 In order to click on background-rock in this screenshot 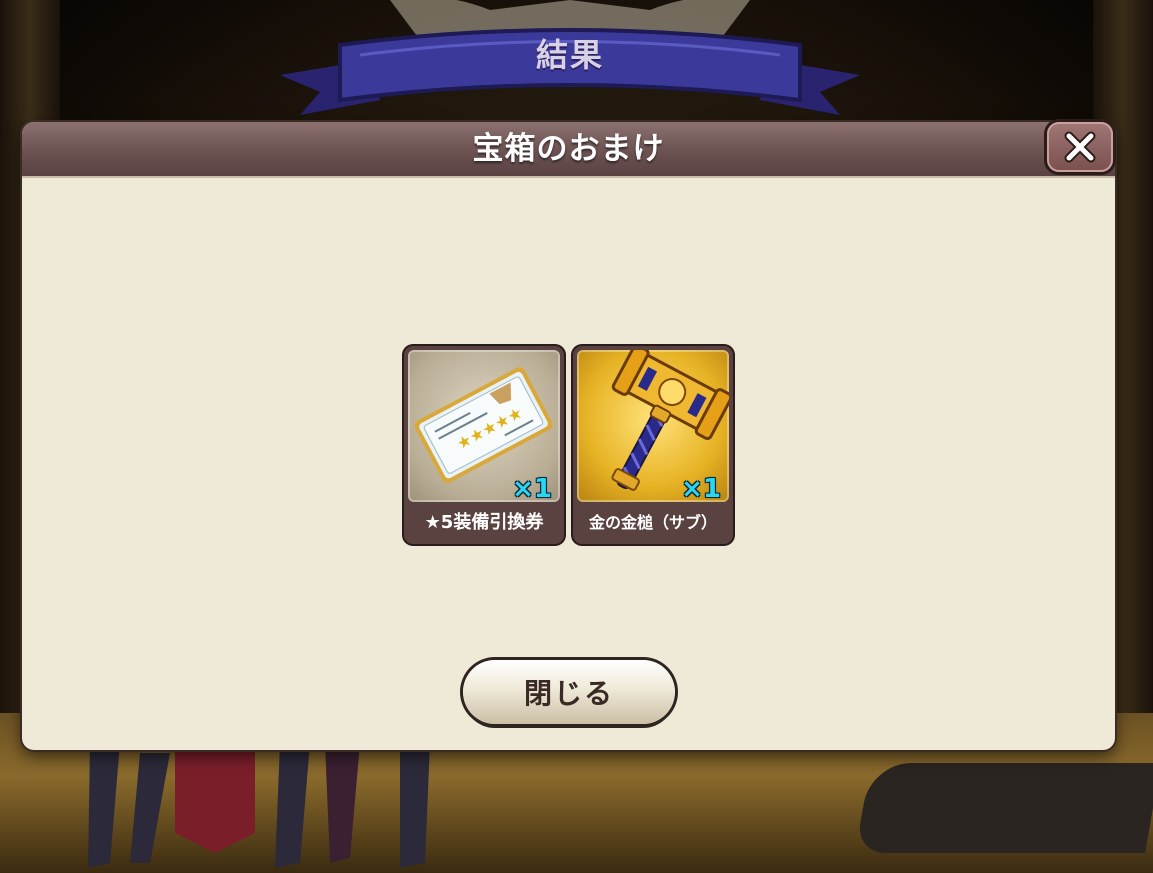, I will do `click(1004, 808)`.